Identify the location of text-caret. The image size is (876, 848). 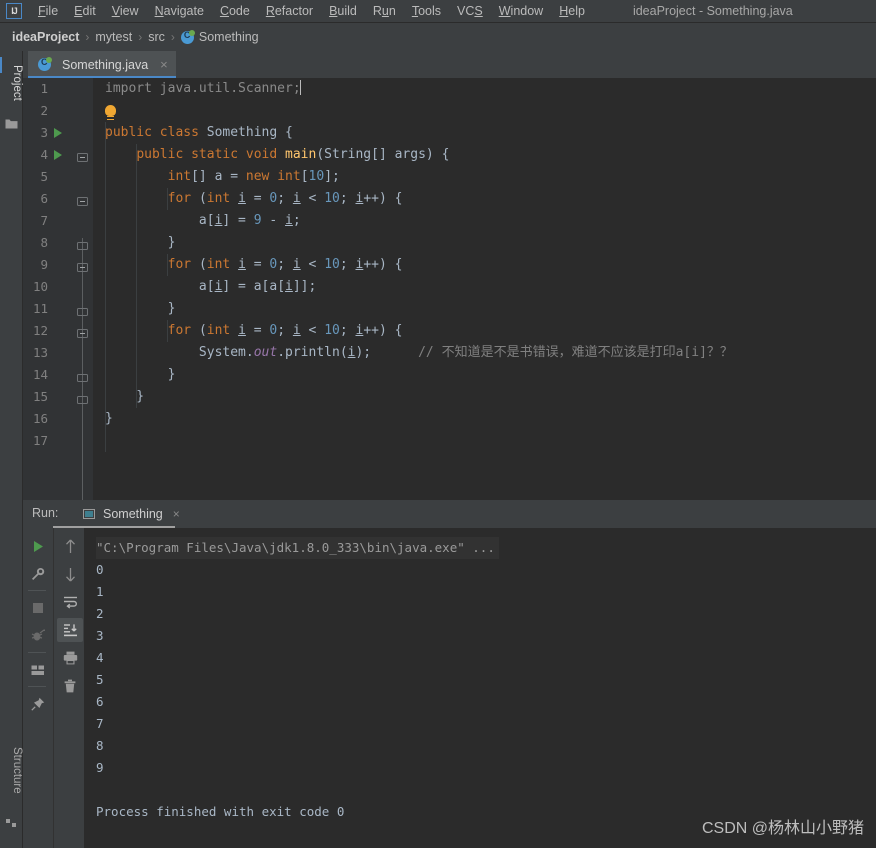
(300, 87).